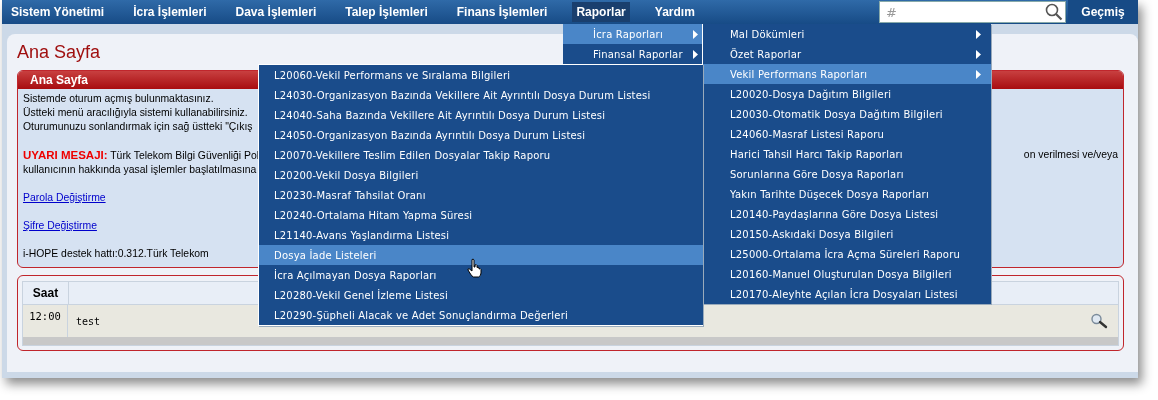  What do you see at coordinates (118, 99) in the screenshot?
I see `info-text: Sistemde oturum açmış bulunmaktasınız.` at bounding box center [118, 99].